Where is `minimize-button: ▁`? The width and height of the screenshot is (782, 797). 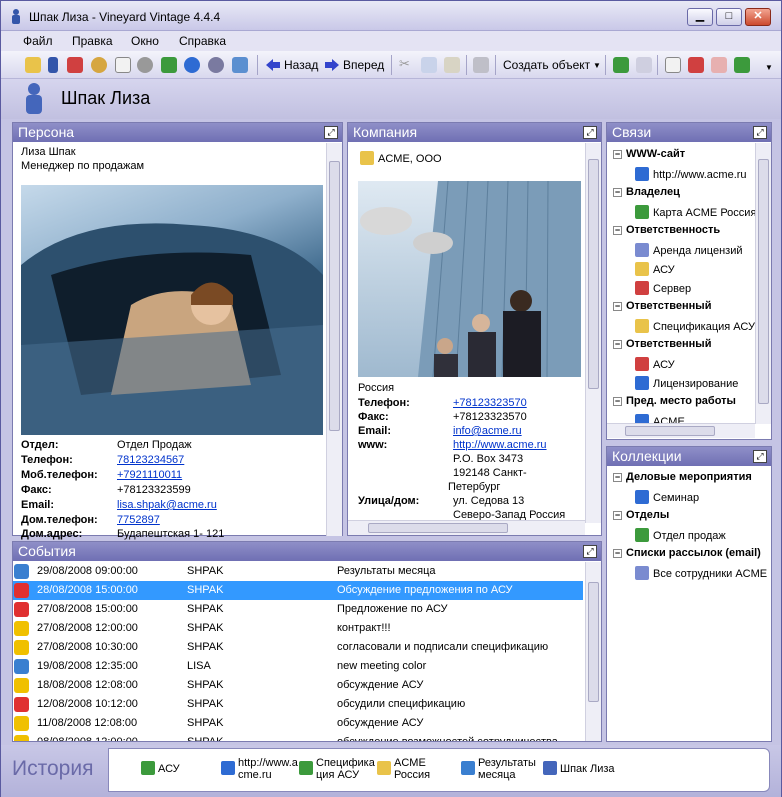 minimize-button: ▁ is located at coordinates (700, 17).